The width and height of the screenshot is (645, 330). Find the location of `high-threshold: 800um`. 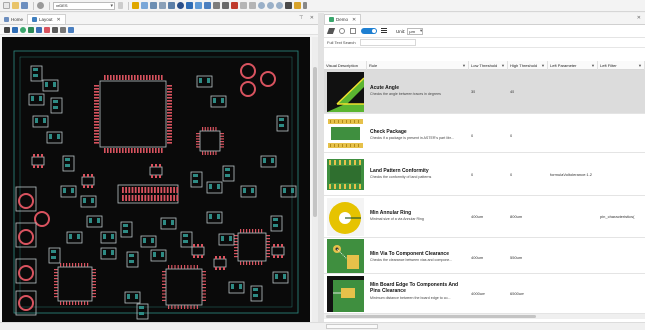

high-threshold: 800um is located at coordinates (516, 216).